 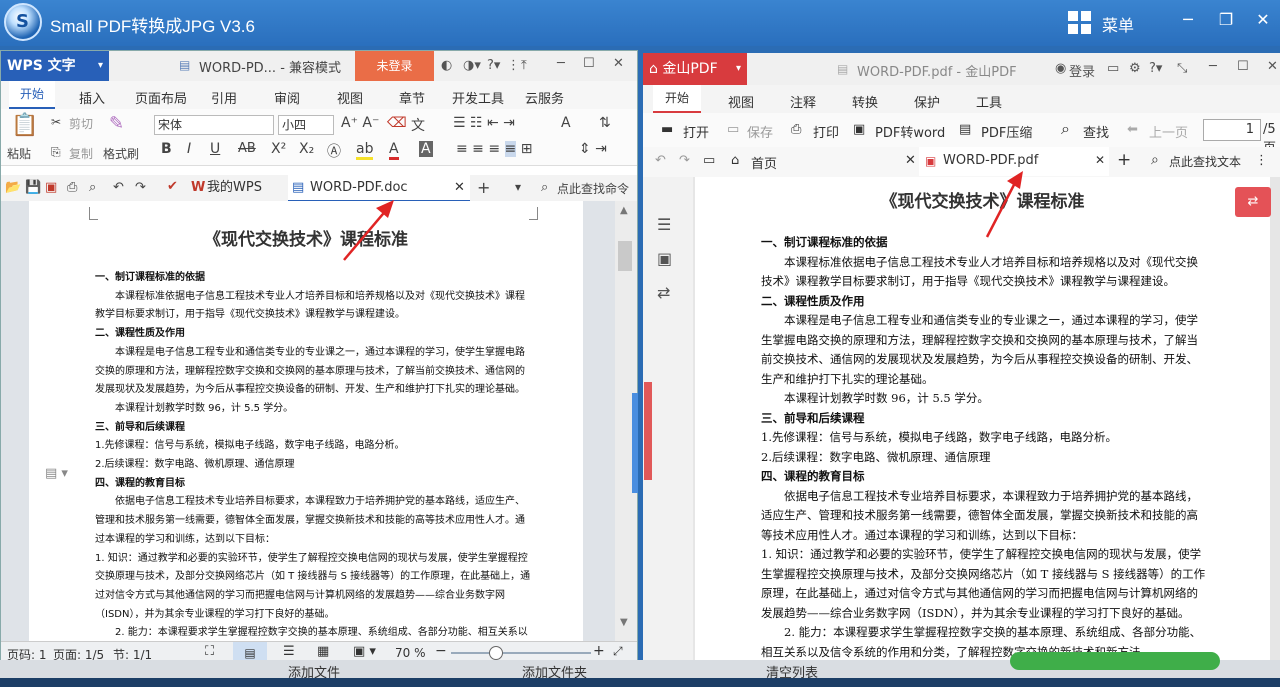 I want to click on pdf-maximize-icon: ☐, so click(x=1243, y=66).